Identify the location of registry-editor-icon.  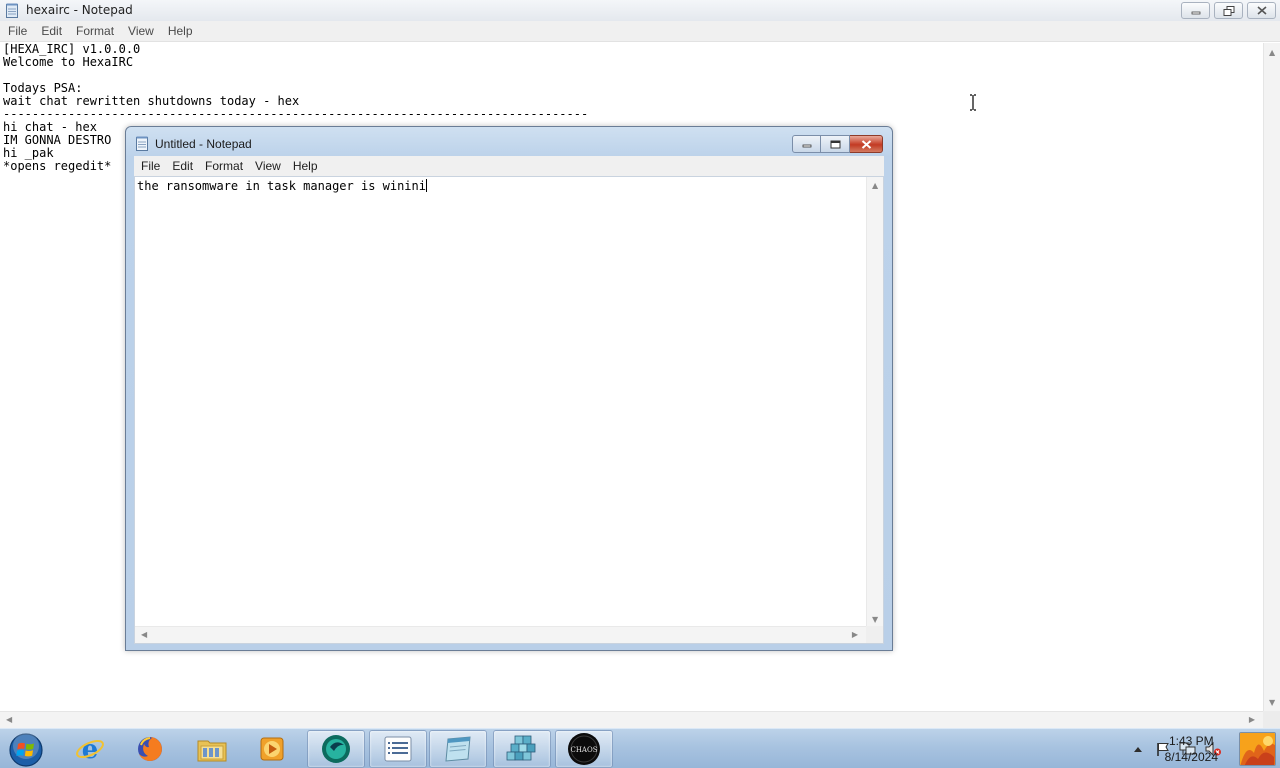
(521, 748).